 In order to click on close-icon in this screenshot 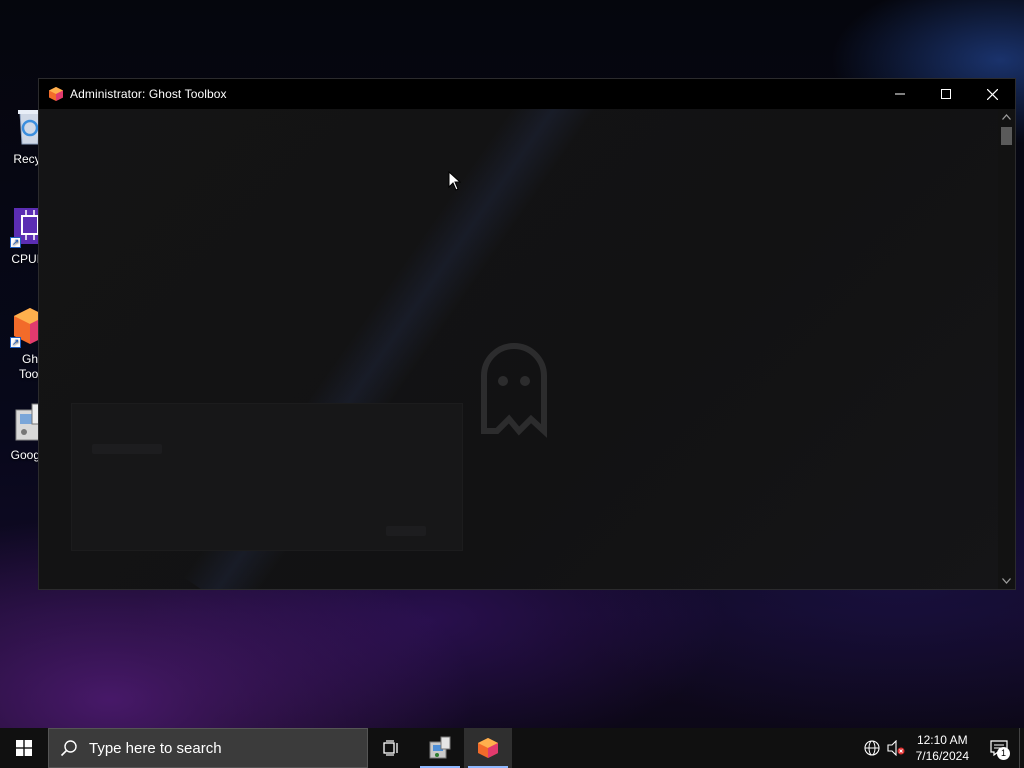, I will do `click(992, 94)`.